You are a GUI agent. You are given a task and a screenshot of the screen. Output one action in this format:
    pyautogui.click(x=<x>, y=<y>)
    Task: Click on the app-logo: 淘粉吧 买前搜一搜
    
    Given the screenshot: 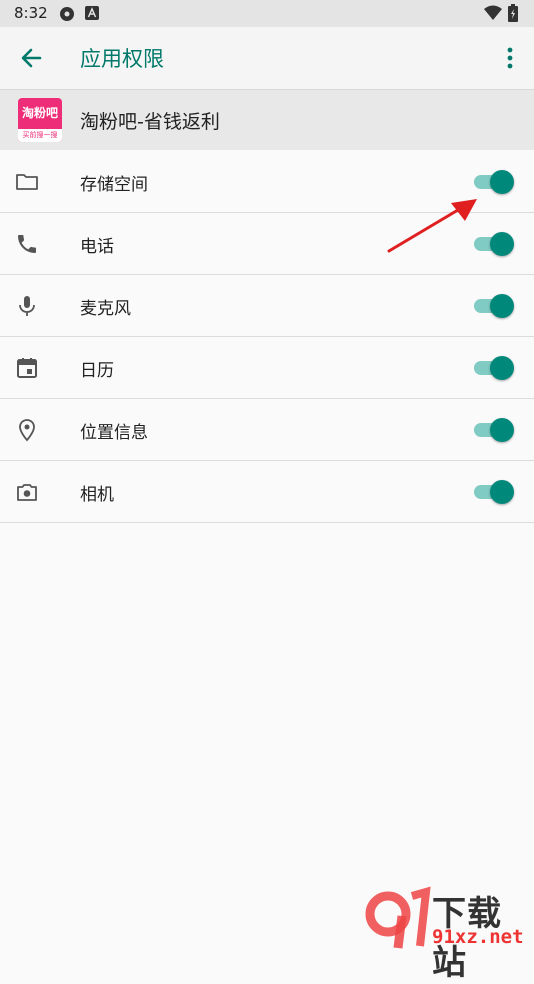 What is the action you would take?
    pyautogui.click(x=40, y=120)
    